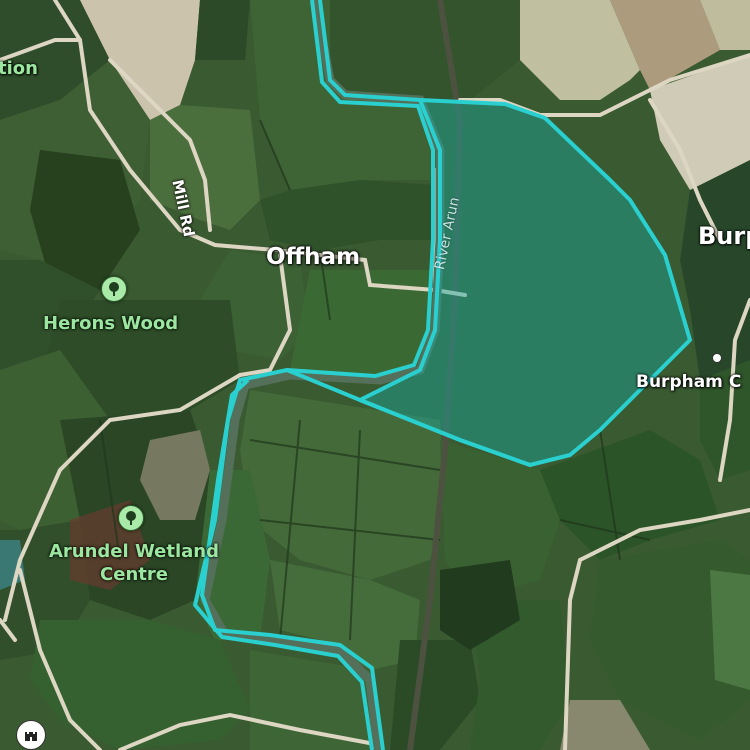  Describe the element at coordinates (724, 236) in the screenshot. I see `place-label-burpham: Burp` at that location.